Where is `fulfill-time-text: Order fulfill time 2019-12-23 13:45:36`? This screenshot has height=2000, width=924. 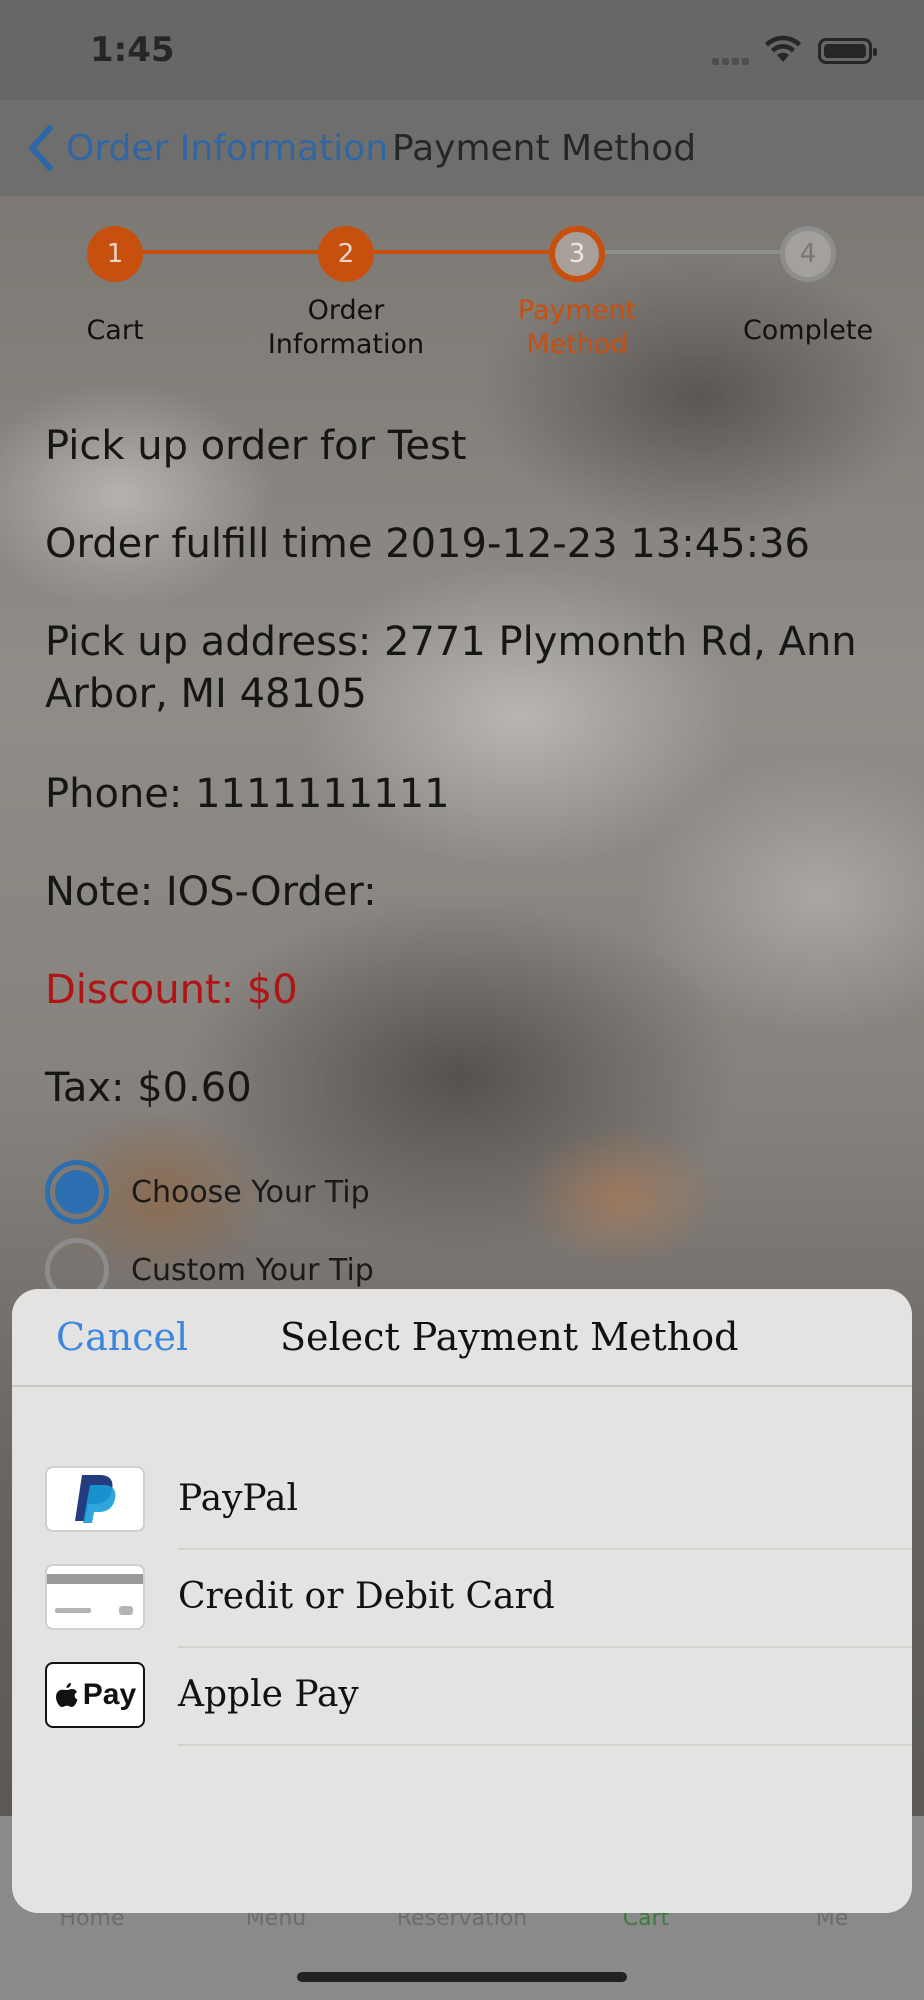 fulfill-time-text: Order fulfill time 2019-12-23 13:45:36 is located at coordinates (427, 544).